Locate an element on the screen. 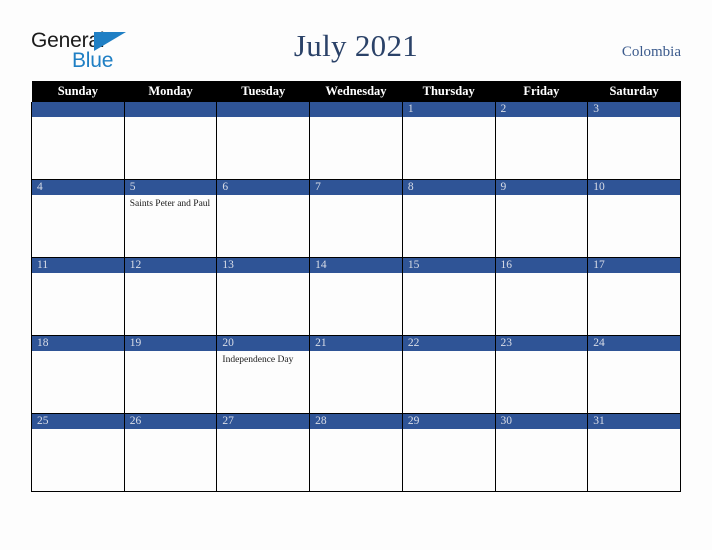 This screenshot has height=550, width=712. calendar-day-cell: 29 is located at coordinates (448, 452).